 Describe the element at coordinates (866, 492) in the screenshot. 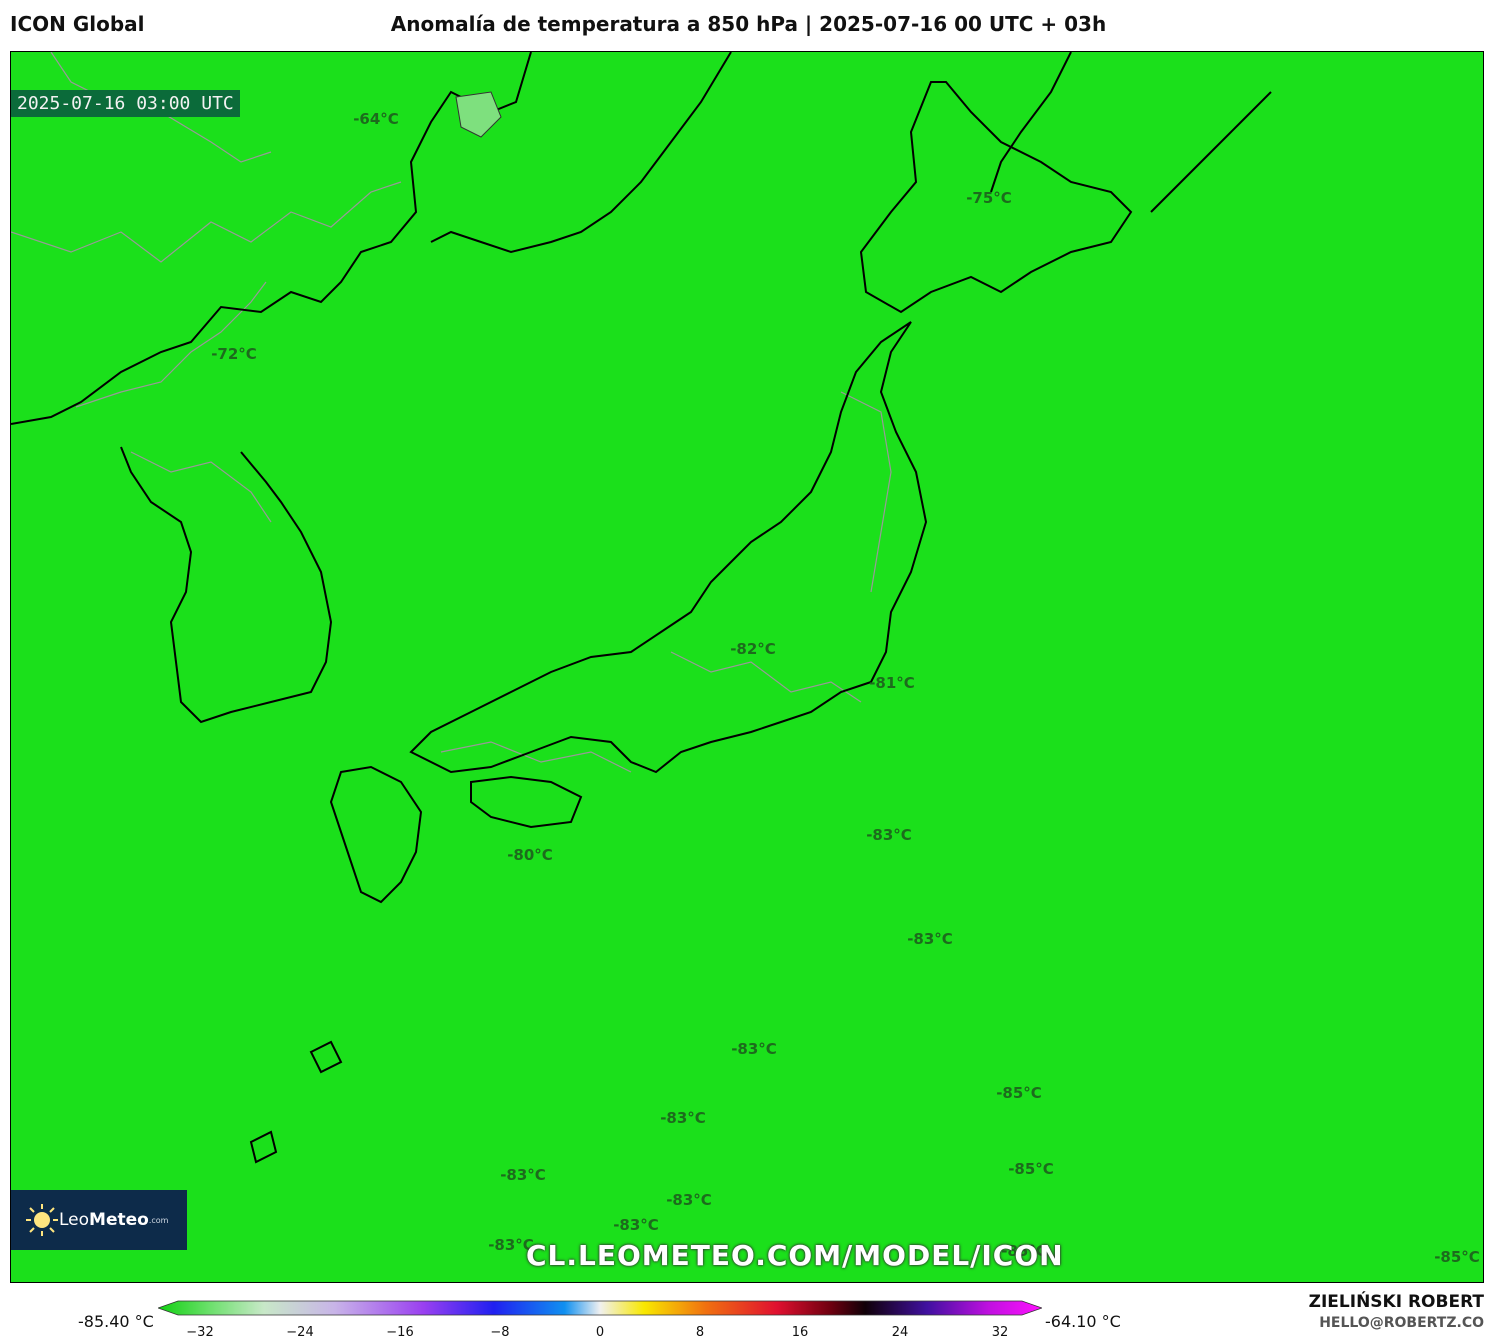

I see `border-tohoku` at that location.